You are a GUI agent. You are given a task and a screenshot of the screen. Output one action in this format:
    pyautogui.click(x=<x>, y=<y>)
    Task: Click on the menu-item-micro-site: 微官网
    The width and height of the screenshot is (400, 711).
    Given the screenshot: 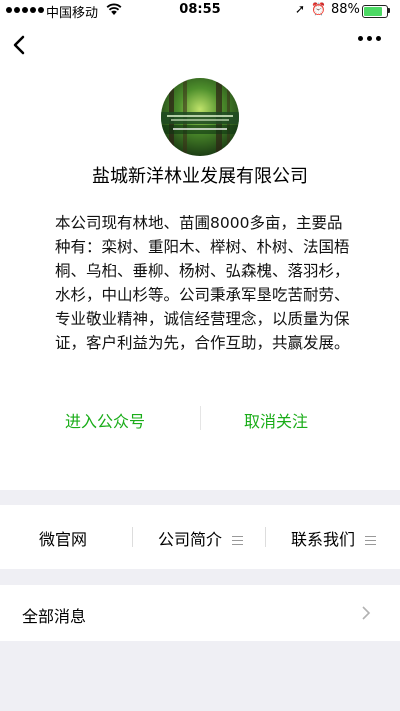 What is the action you would take?
    pyautogui.click(x=63, y=538)
    